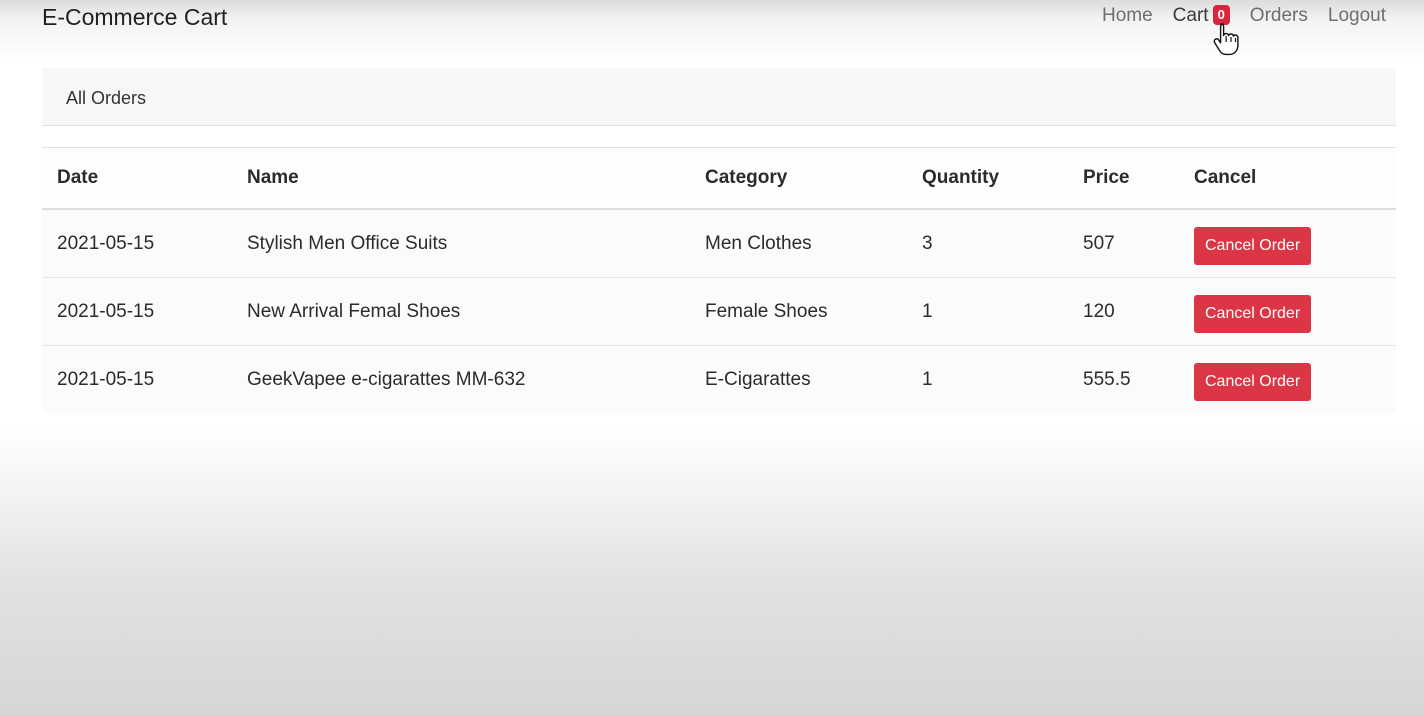  I want to click on nav-cart-label: Cart, so click(1190, 15).